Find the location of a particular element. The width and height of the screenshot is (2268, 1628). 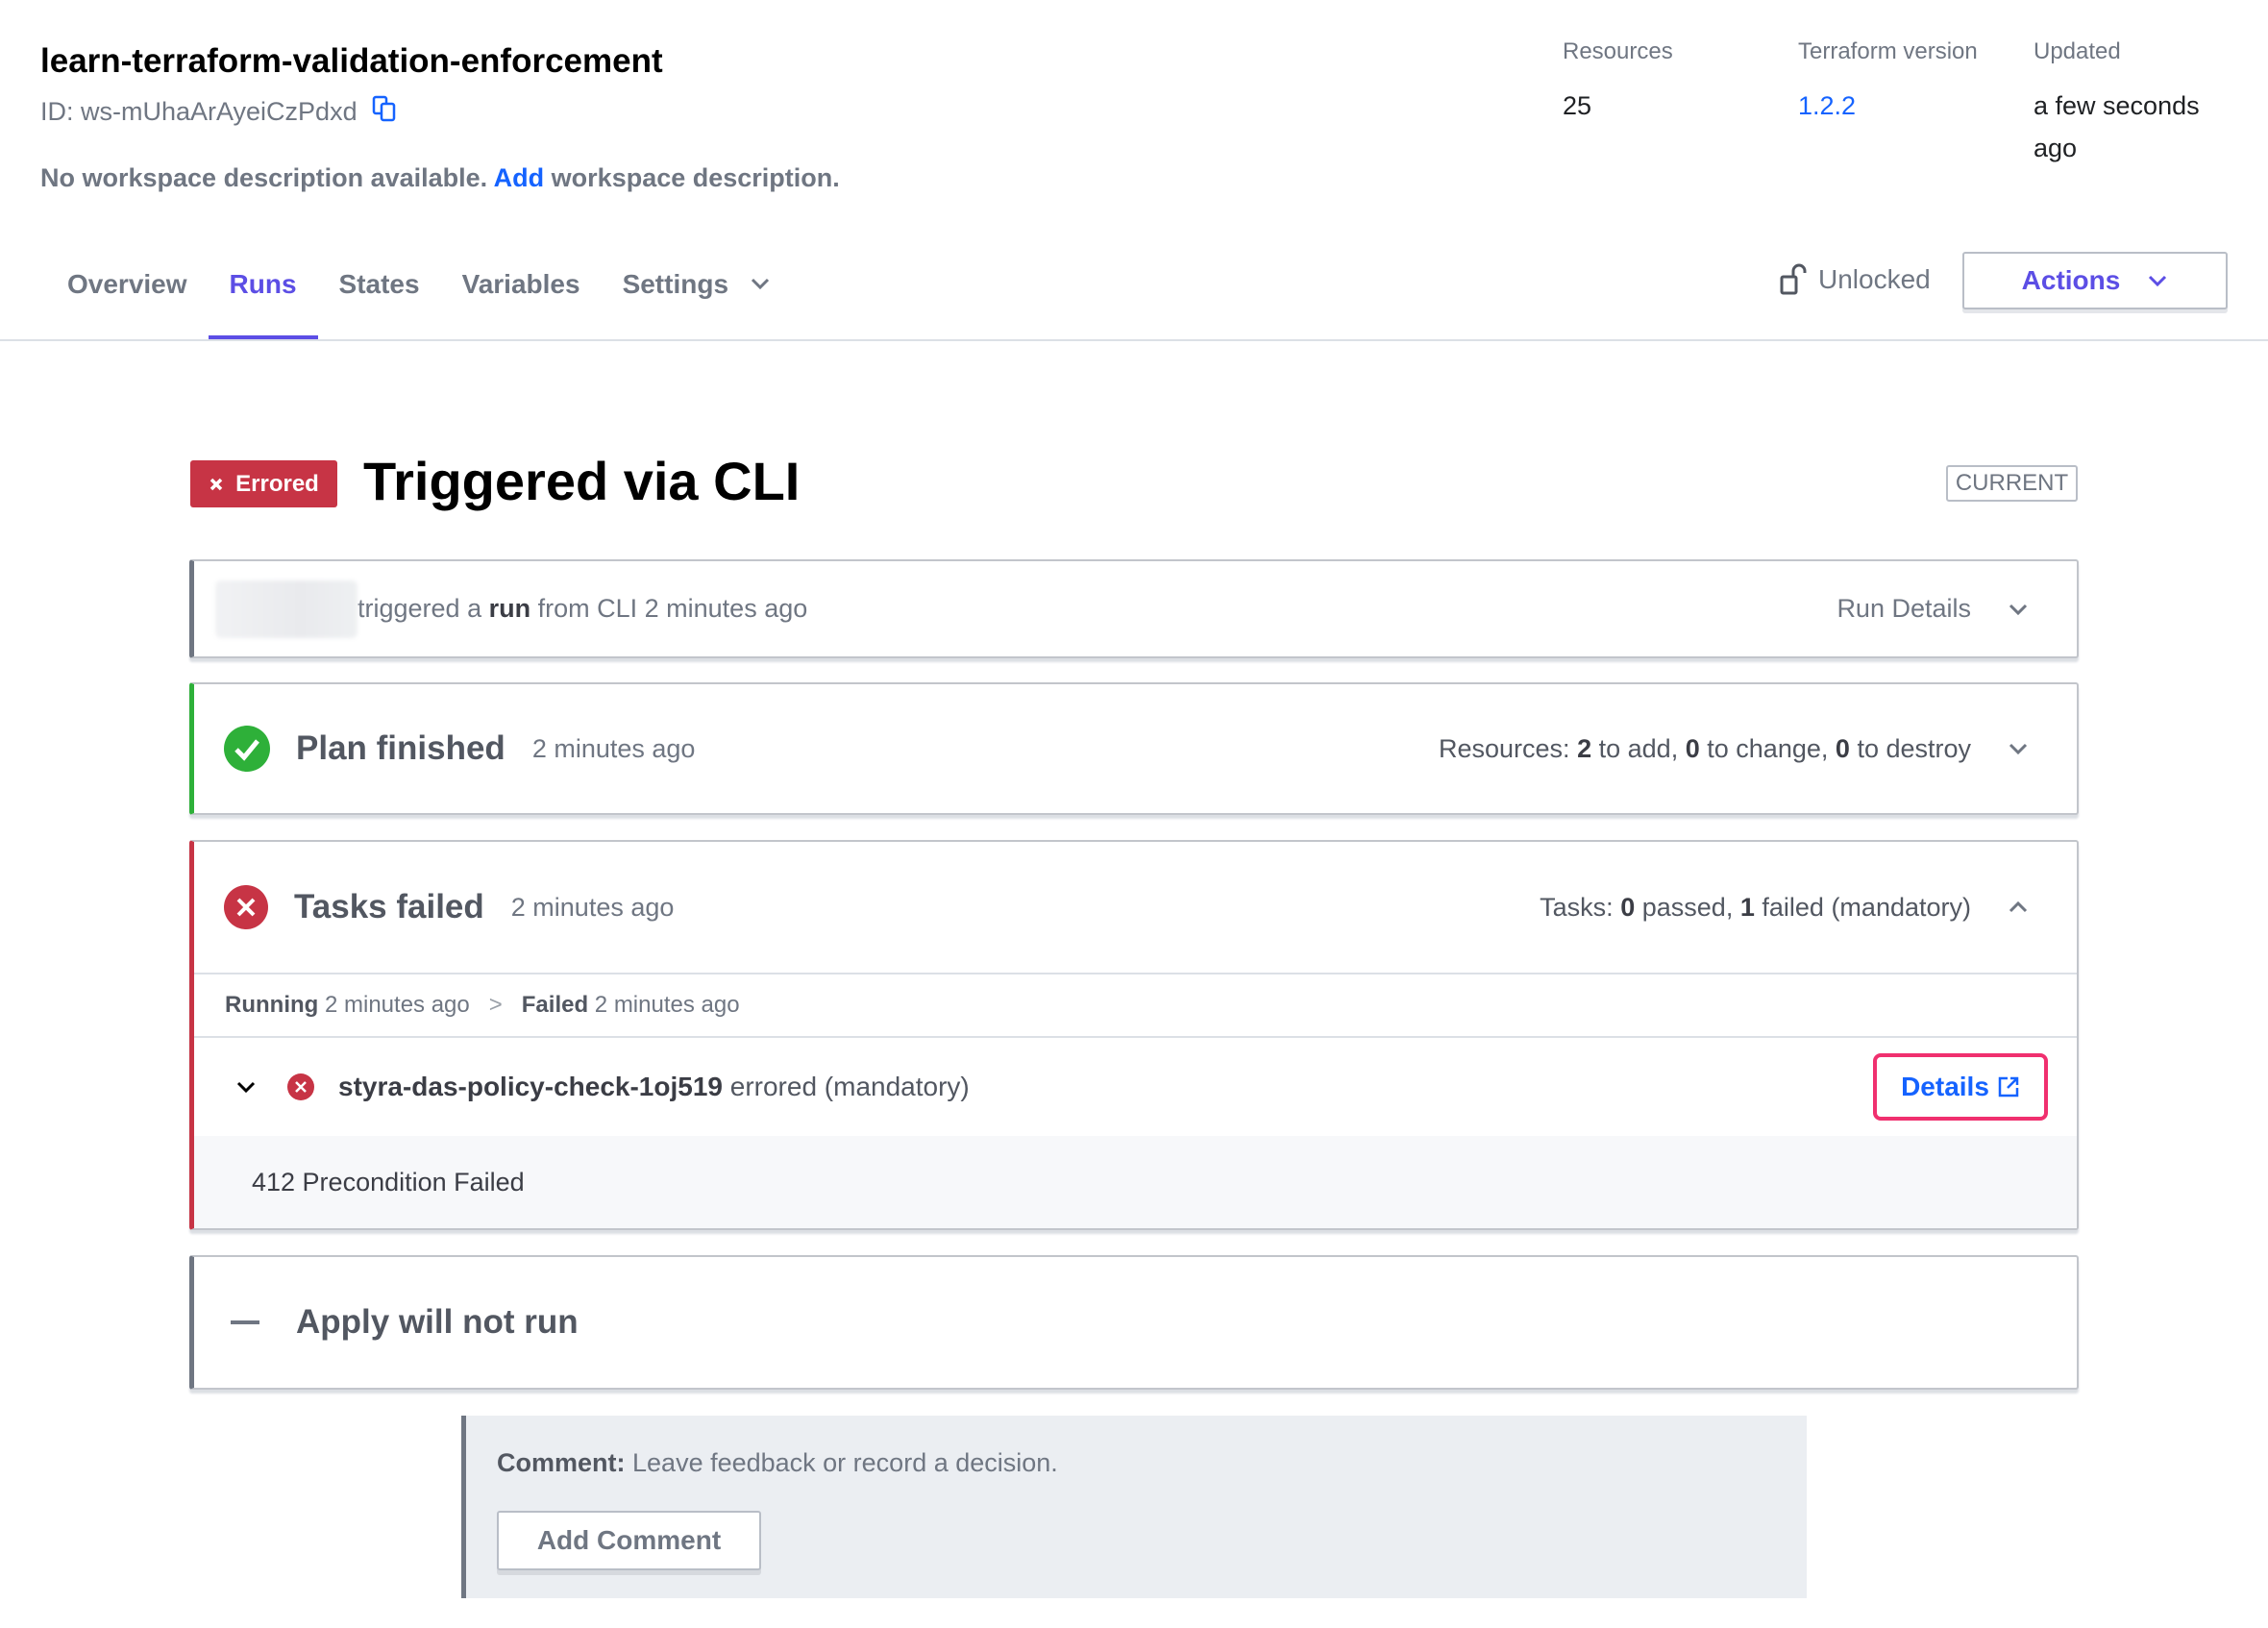

trigger-suffix: from CLI 2 minutes ago is located at coordinates (672, 608).